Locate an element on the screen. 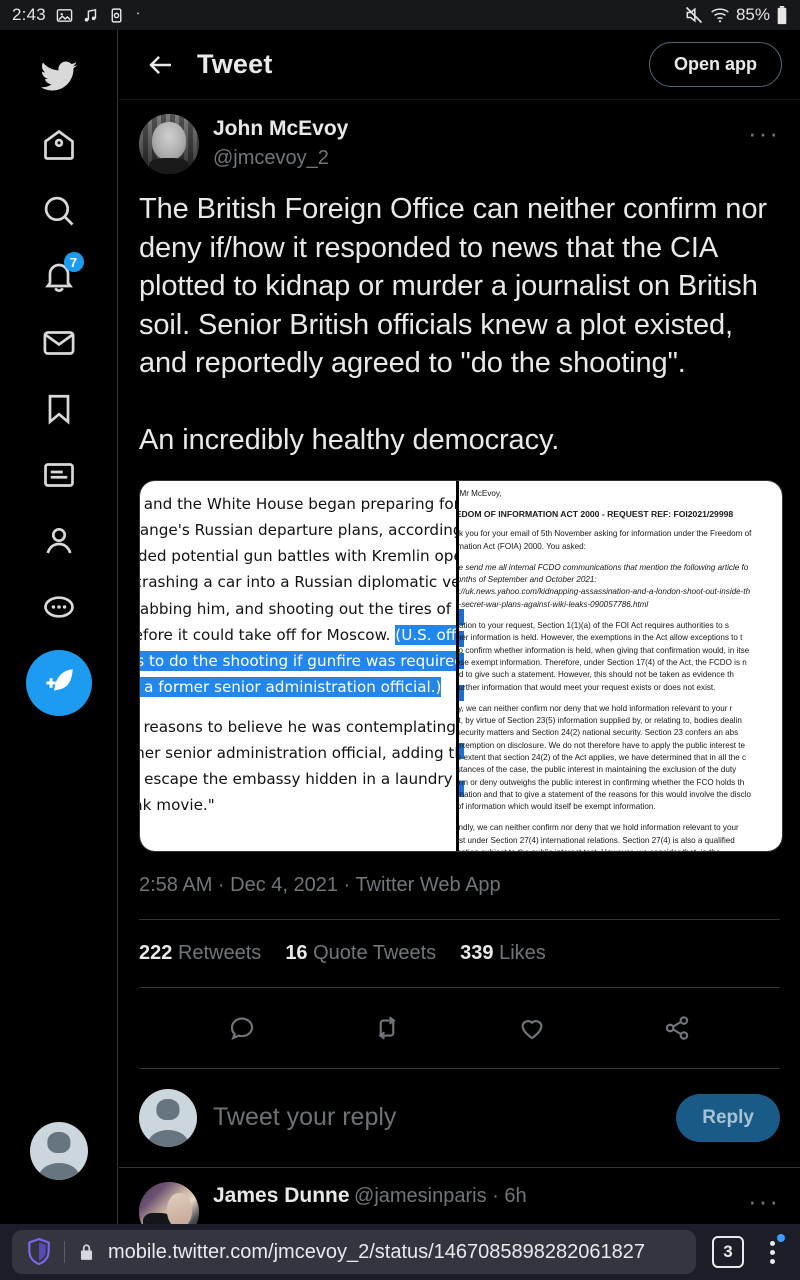 This screenshot has height=1280, width=800. reply-time: 6h is located at coordinates (515, 1196).